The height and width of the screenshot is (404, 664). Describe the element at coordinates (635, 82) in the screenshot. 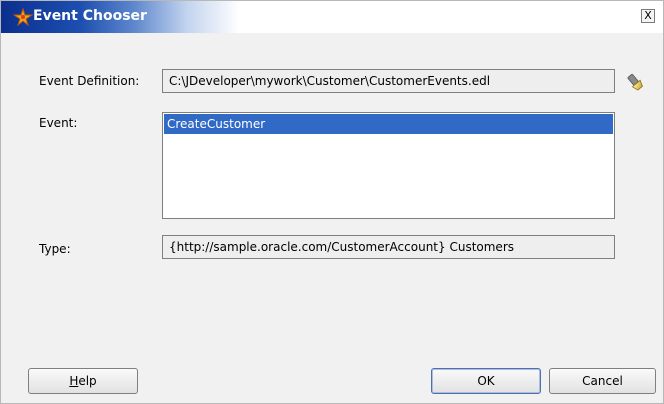

I see `flashlight-icon` at that location.